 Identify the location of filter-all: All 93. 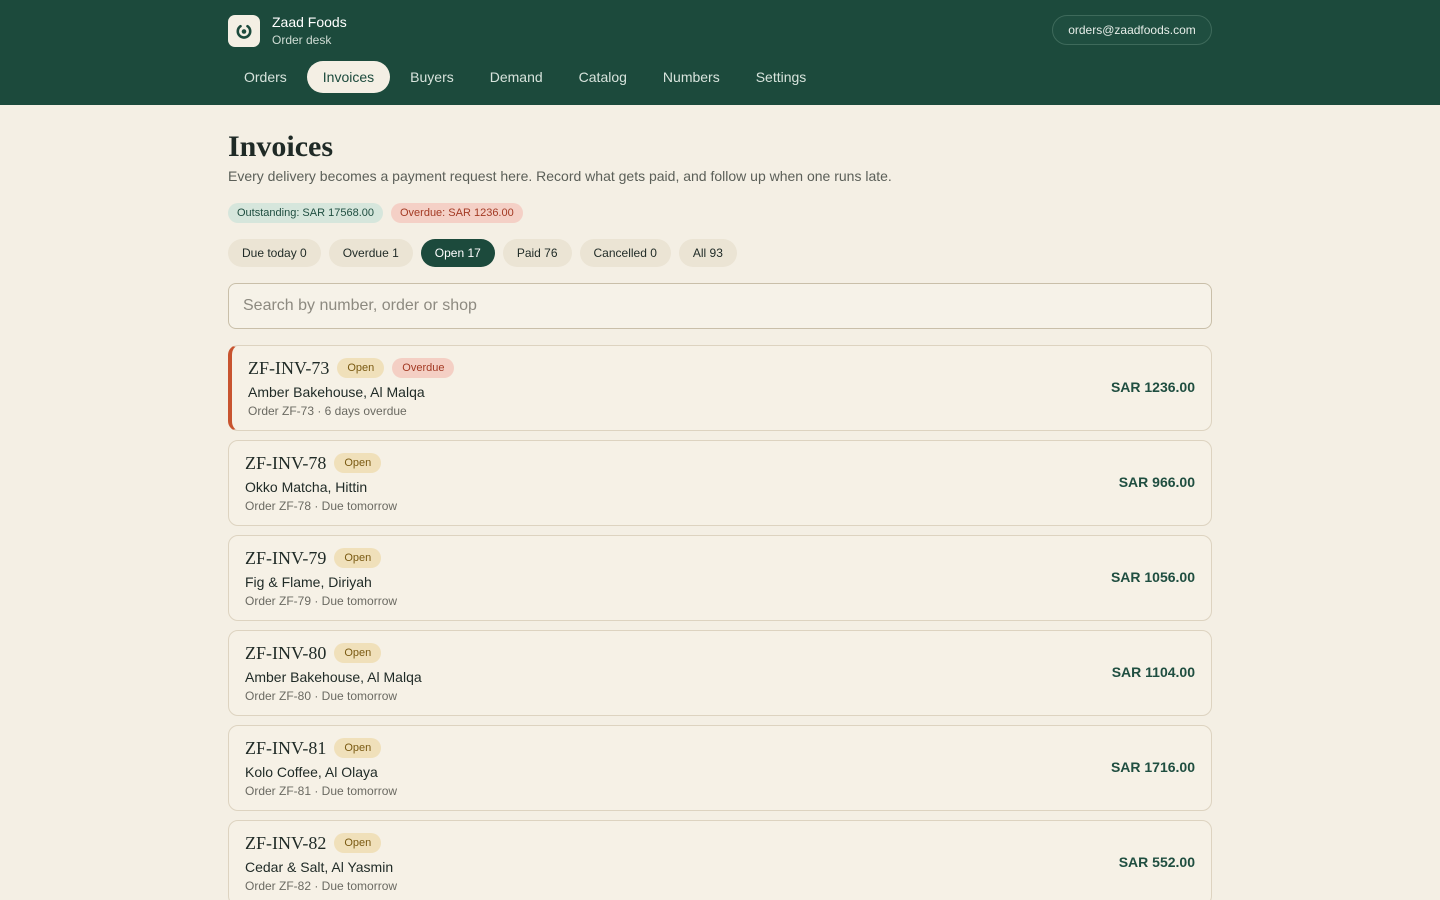
(707, 253).